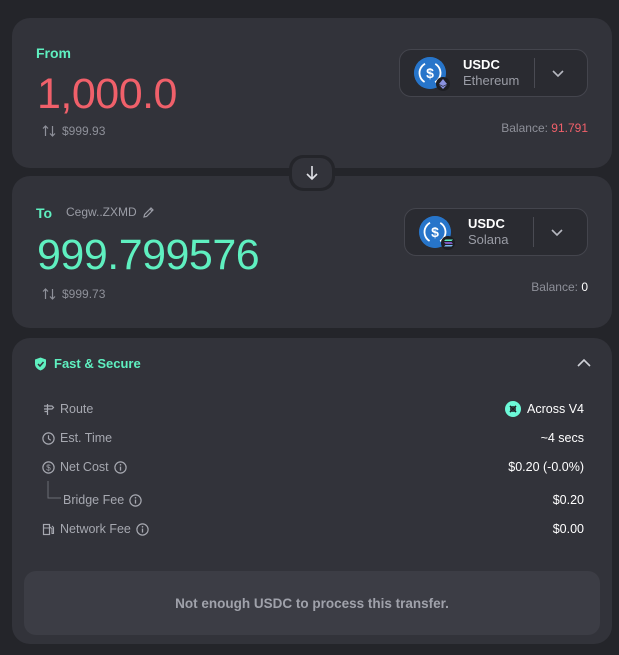  What do you see at coordinates (84, 131) in the screenshot?
I see `from-usd-text: $999.93` at bounding box center [84, 131].